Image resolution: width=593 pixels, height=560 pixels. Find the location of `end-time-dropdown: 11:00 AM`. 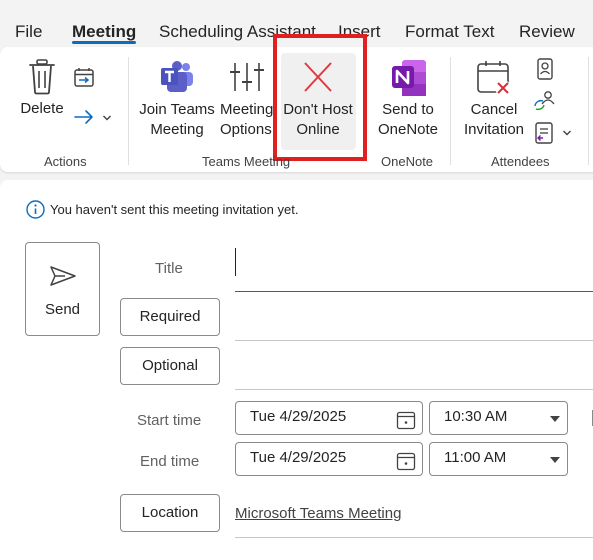

end-time-dropdown: 11:00 AM is located at coordinates (498, 459).